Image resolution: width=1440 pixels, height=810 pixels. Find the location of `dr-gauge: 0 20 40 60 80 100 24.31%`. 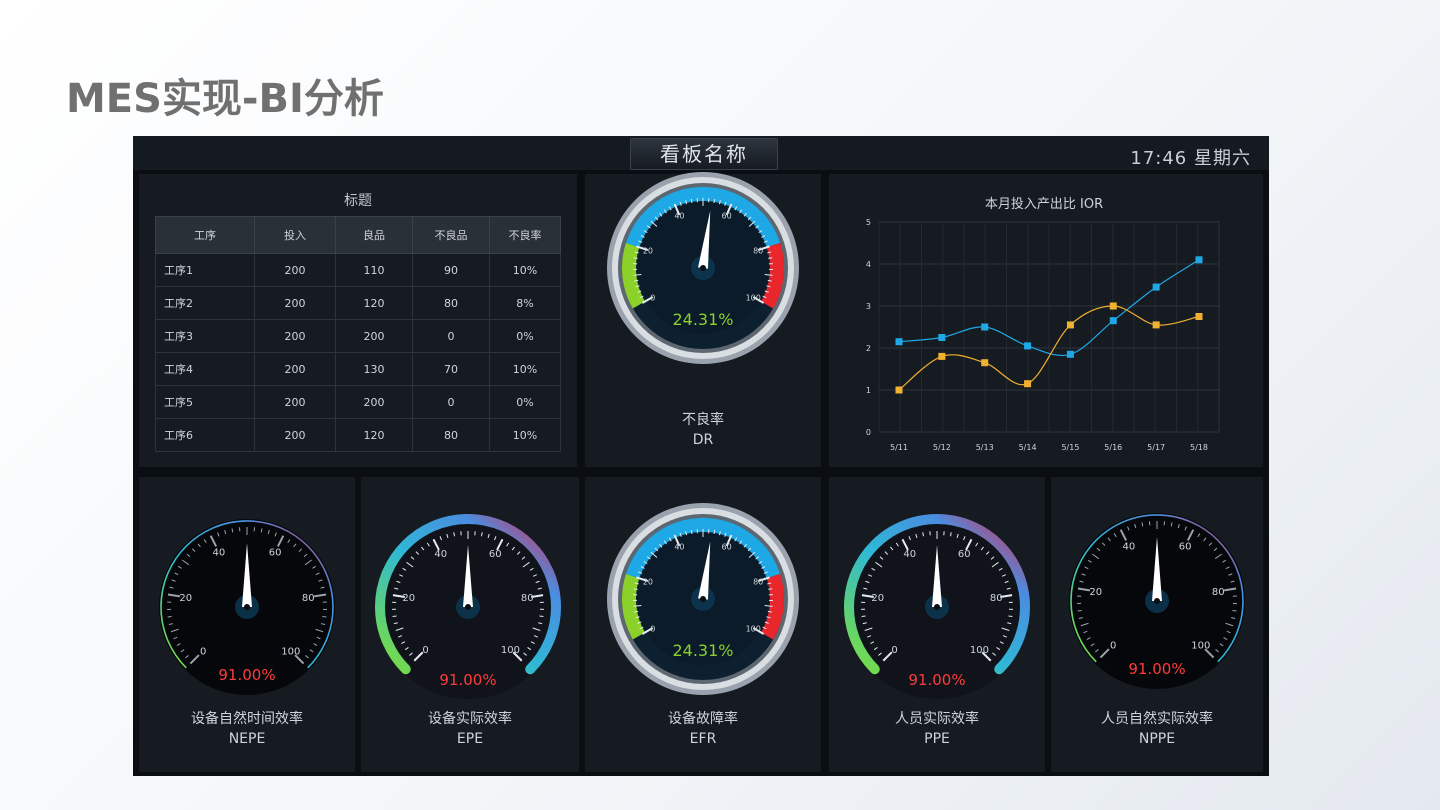

dr-gauge: 0 20 40 60 80 100 24.31% is located at coordinates (703, 268).